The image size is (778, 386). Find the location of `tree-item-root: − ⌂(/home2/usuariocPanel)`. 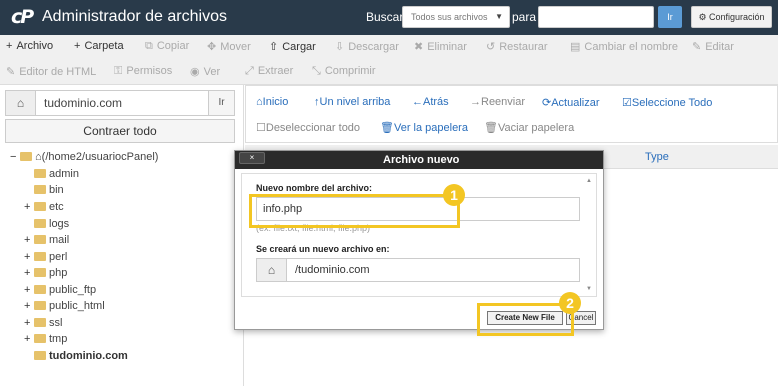

tree-item-root: − ⌂(/home2/usuariocPanel) is located at coordinates (84, 157).